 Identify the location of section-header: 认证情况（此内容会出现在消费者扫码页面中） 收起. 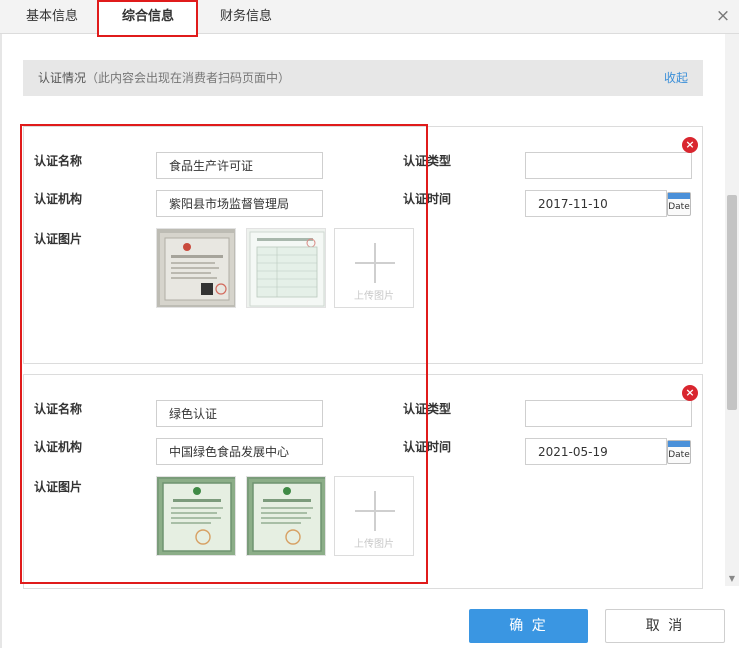
(363, 78).